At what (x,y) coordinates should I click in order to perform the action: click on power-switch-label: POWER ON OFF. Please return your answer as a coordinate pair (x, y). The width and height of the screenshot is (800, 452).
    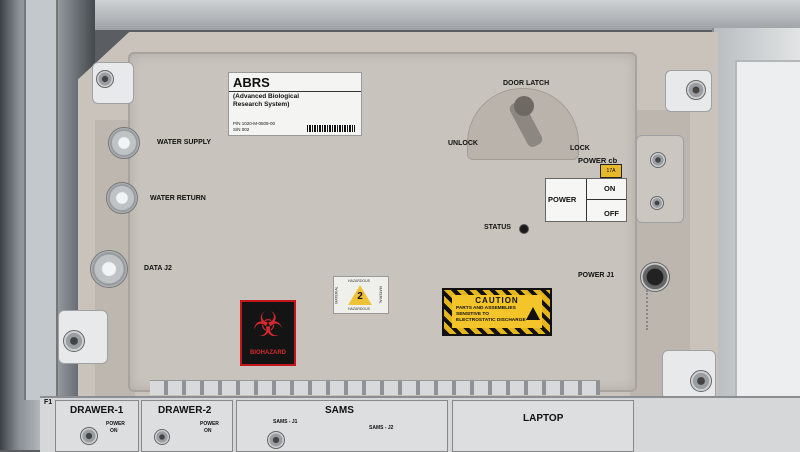
    Looking at the image, I should click on (586, 200).